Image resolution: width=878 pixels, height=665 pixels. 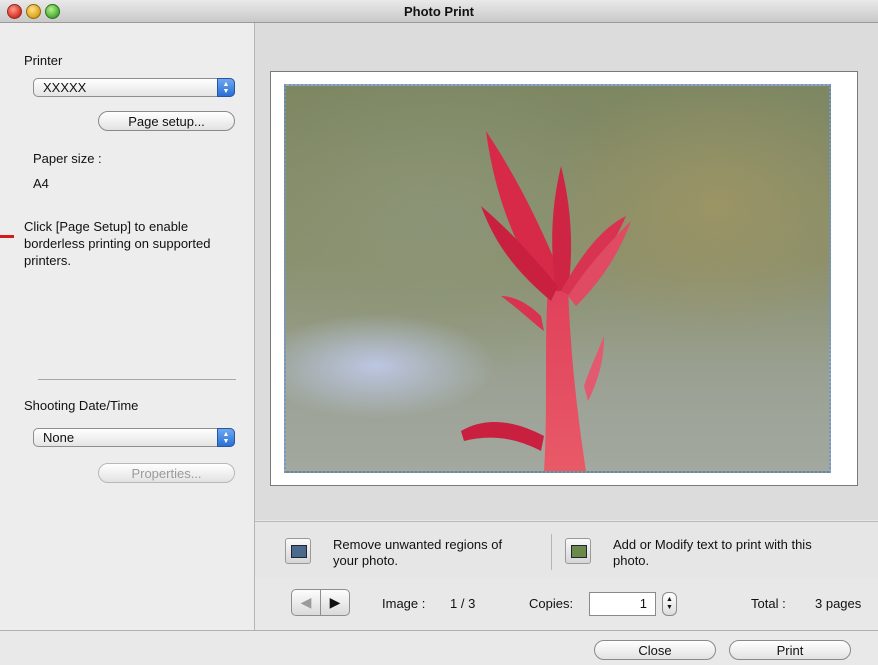 What do you see at coordinates (67, 158) in the screenshot?
I see `paper-size-label: Paper size :` at bounding box center [67, 158].